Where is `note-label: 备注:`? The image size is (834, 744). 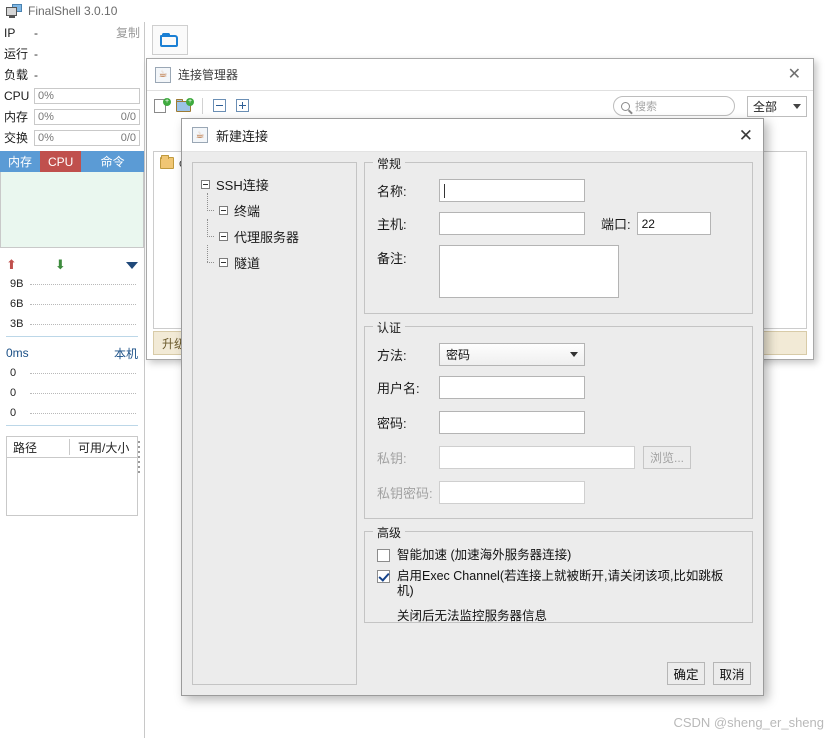
note-label: 备注: is located at coordinates (392, 258).